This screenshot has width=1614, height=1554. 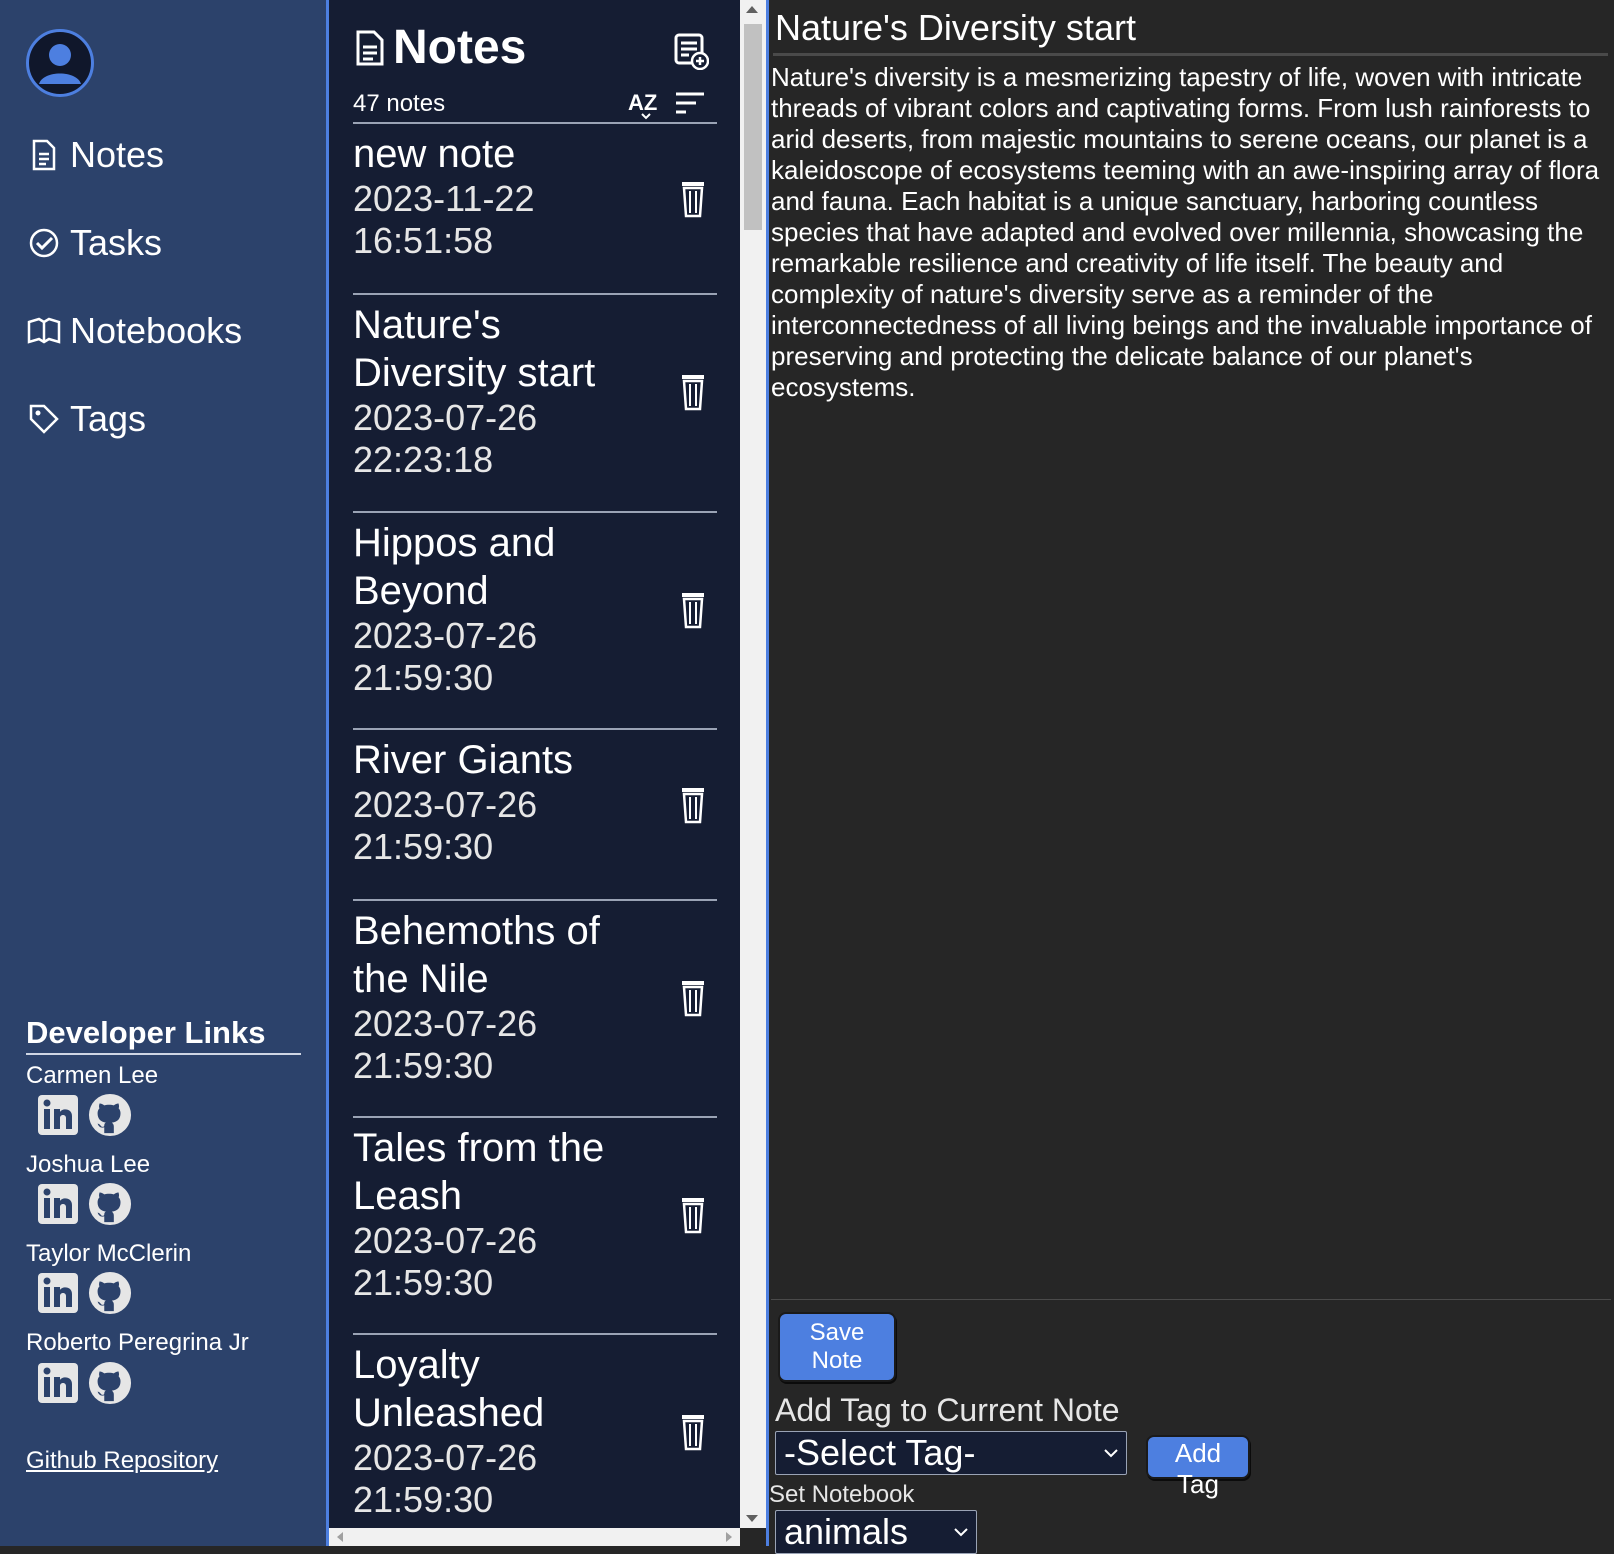 What do you see at coordinates (1190, 29) in the screenshot?
I see `note-title-input` at bounding box center [1190, 29].